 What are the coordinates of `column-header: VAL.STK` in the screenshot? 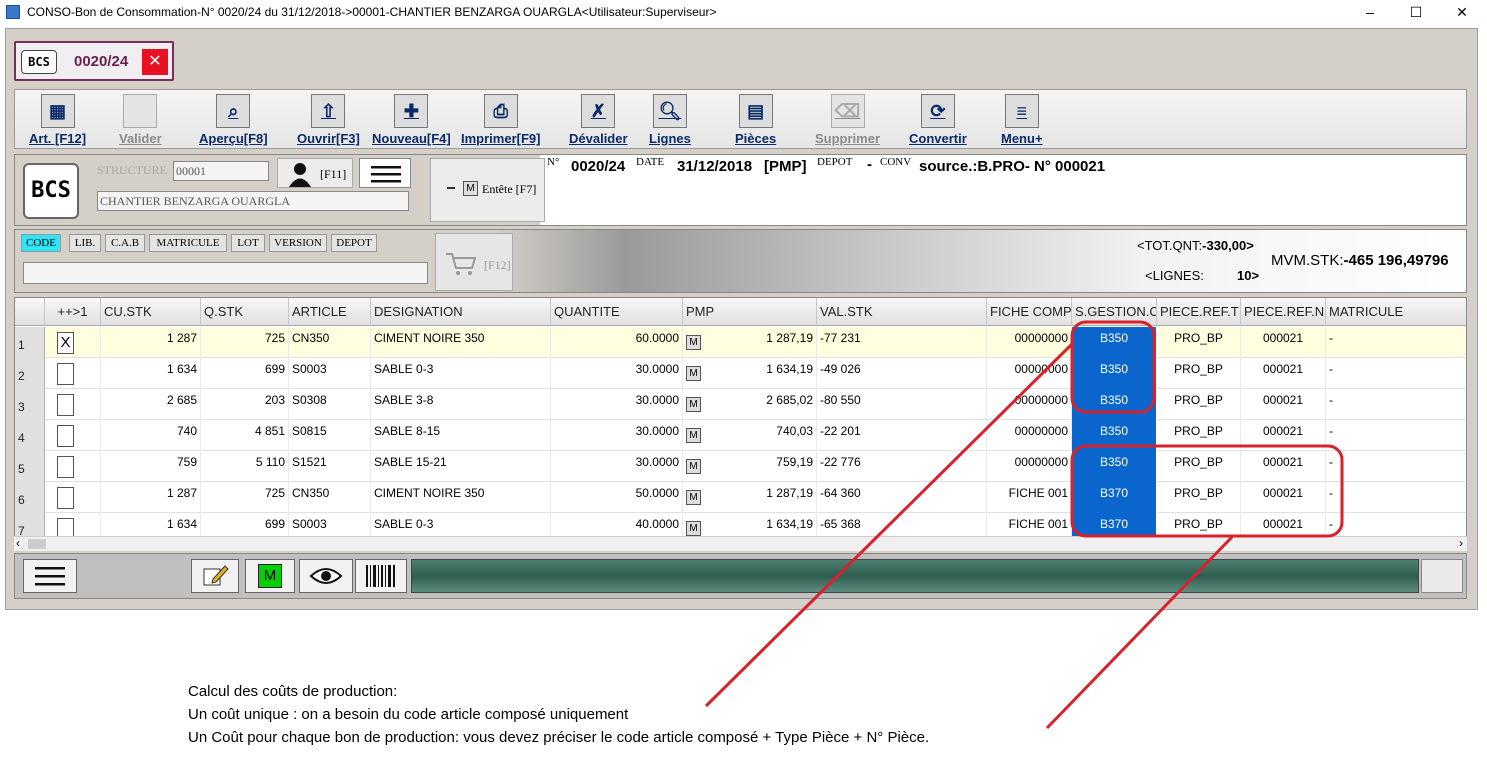 It's located at (902, 312).